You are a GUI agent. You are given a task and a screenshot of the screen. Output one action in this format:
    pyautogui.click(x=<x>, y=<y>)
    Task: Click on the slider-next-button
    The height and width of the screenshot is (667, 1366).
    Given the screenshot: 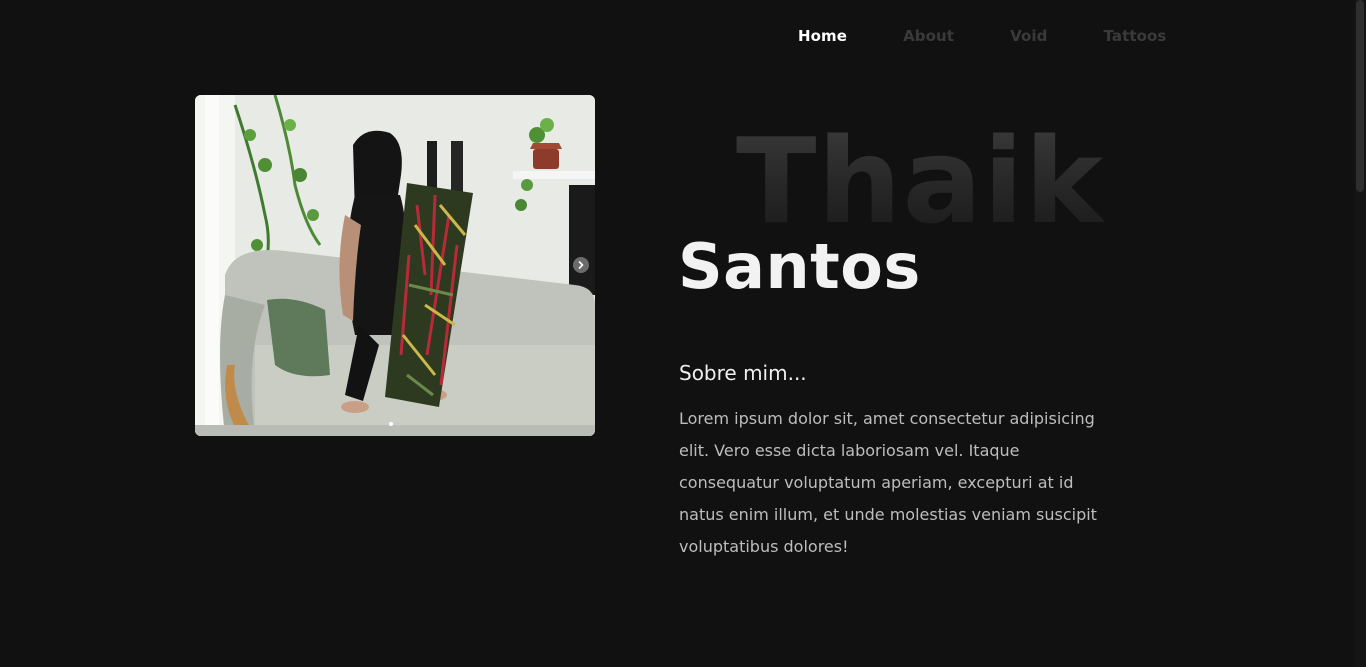 What is the action you would take?
    pyautogui.click(x=581, y=265)
    